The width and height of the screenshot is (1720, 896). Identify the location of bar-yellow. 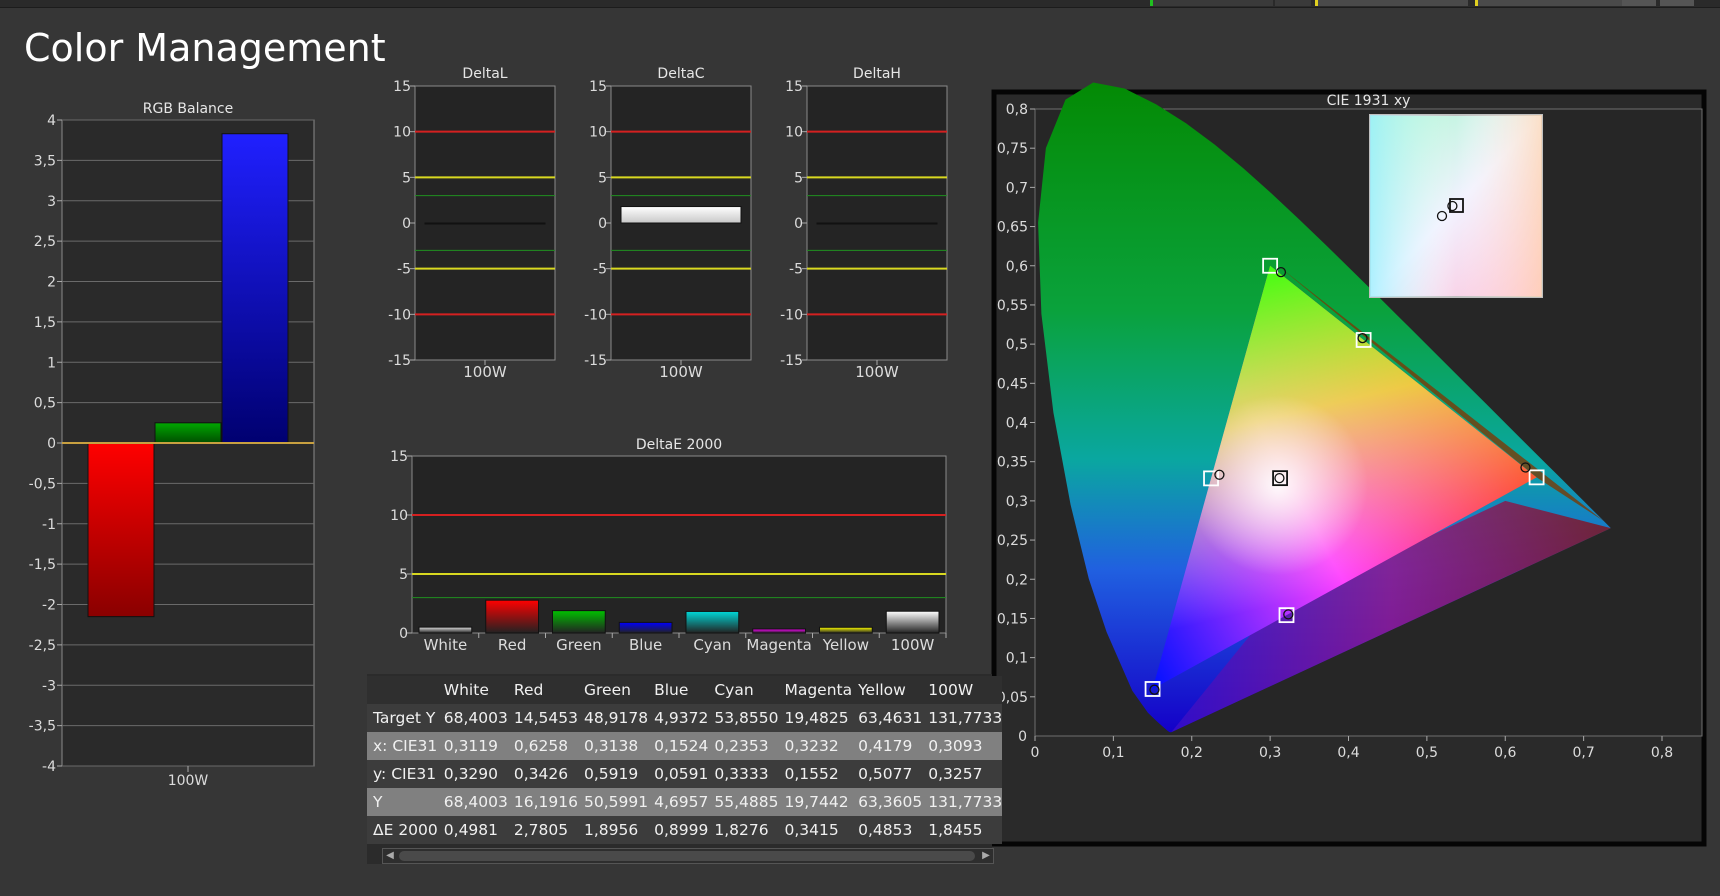
(846, 630).